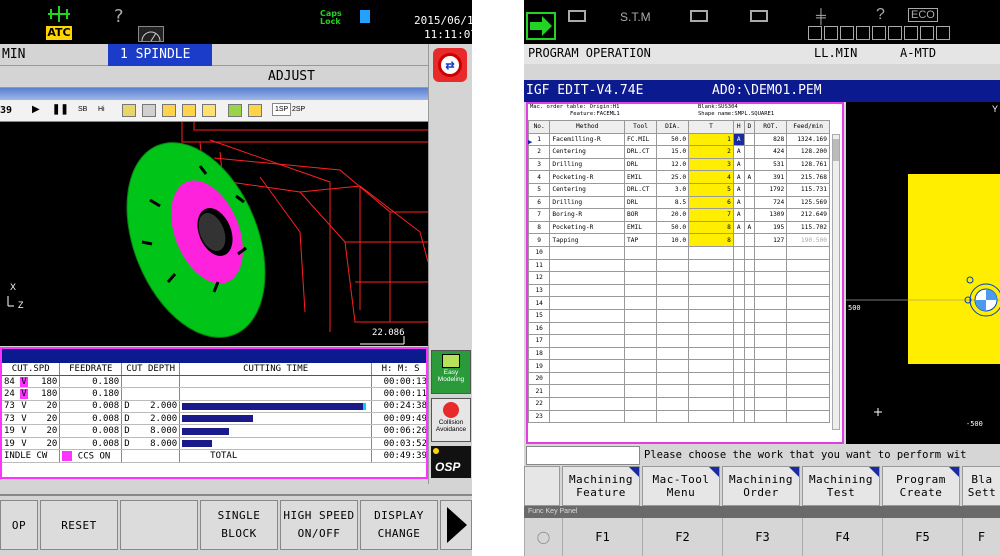 This screenshot has height=556, width=1000. Describe the element at coordinates (214, 456) in the screenshot. I see `table-footer-row: INDLE CW CCS ON TOTAL 00:49:39` at that location.